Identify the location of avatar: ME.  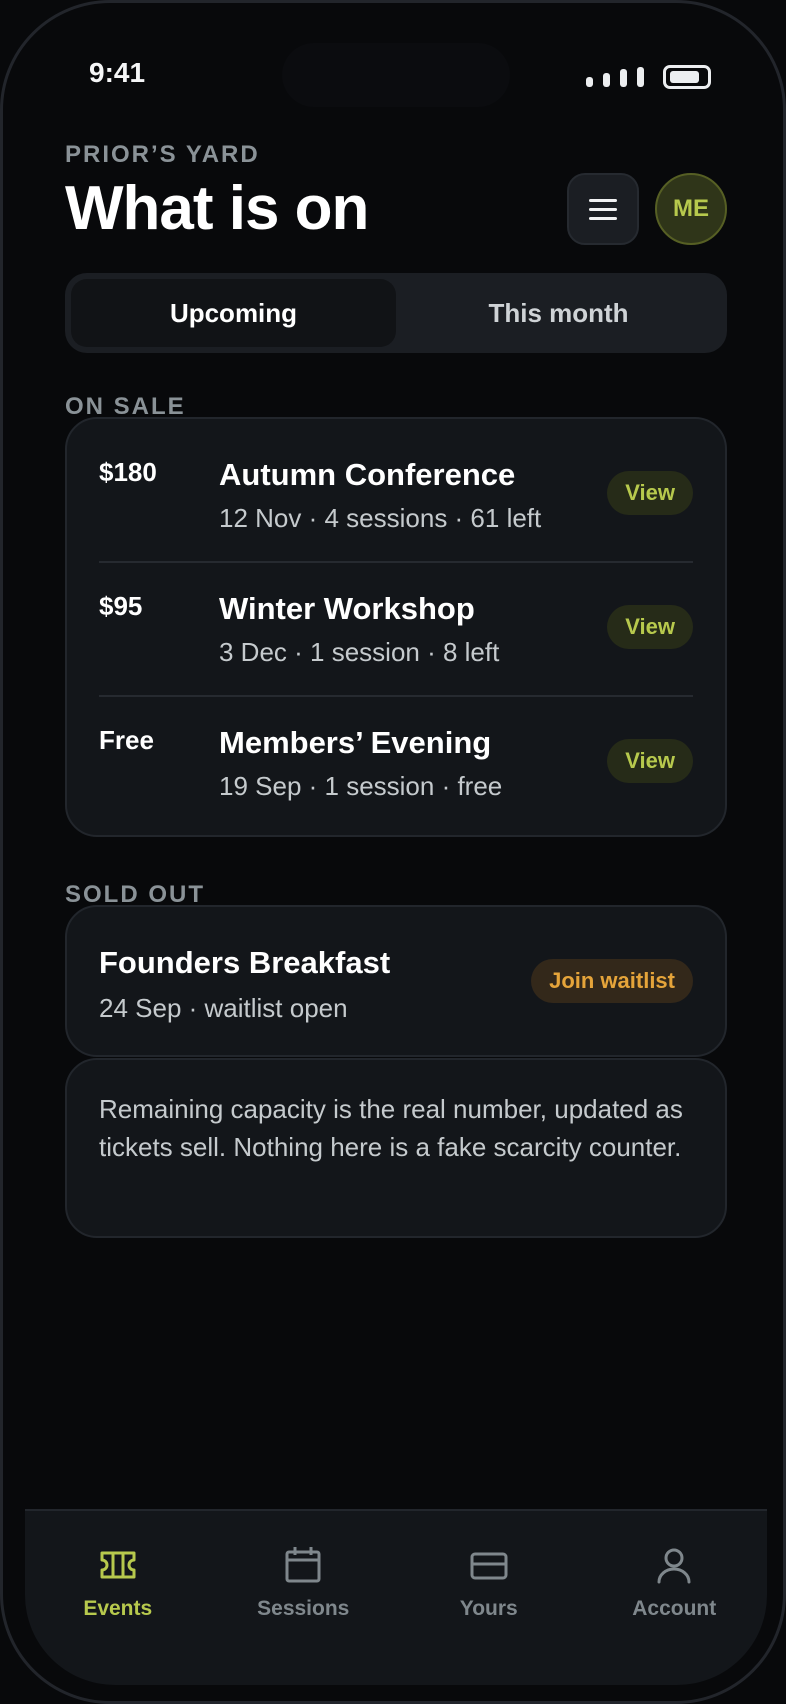
(691, 209).